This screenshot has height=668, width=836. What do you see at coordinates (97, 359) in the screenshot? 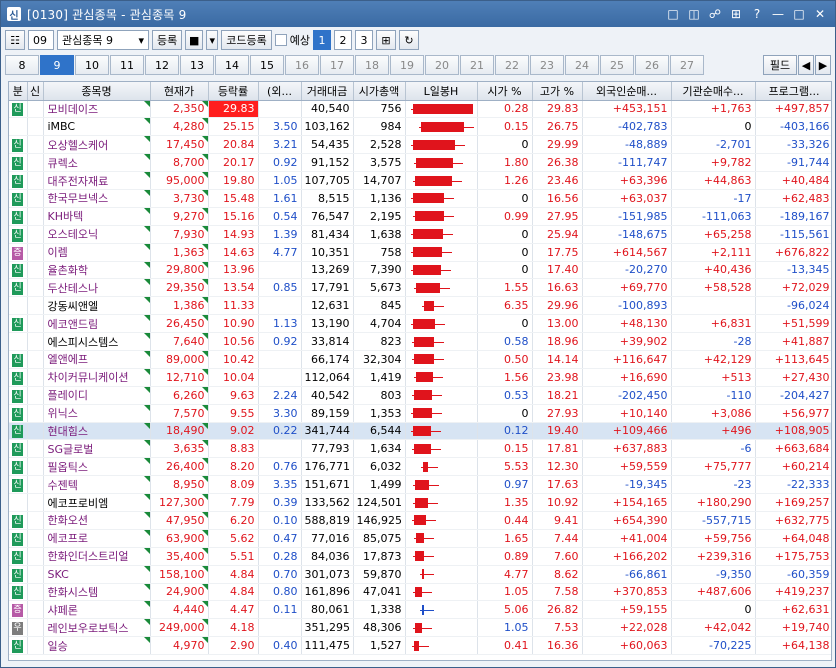
I see `stock-name: 엘앤에프` at bounding box center [97, 359].